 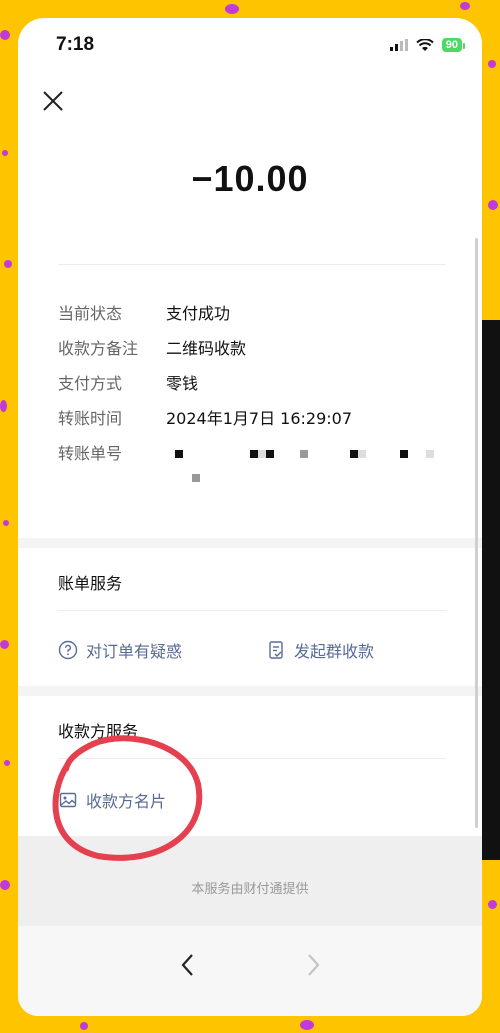 What do you see at coordinates (198, 313) in the screenshot?
I see `status-value: 支付成功` at bounding box center [198, 313].